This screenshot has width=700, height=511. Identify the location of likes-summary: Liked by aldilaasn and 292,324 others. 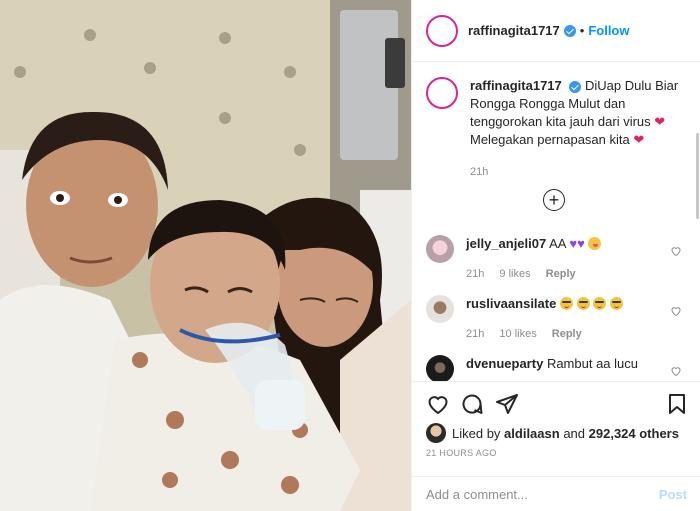
(552, 433).